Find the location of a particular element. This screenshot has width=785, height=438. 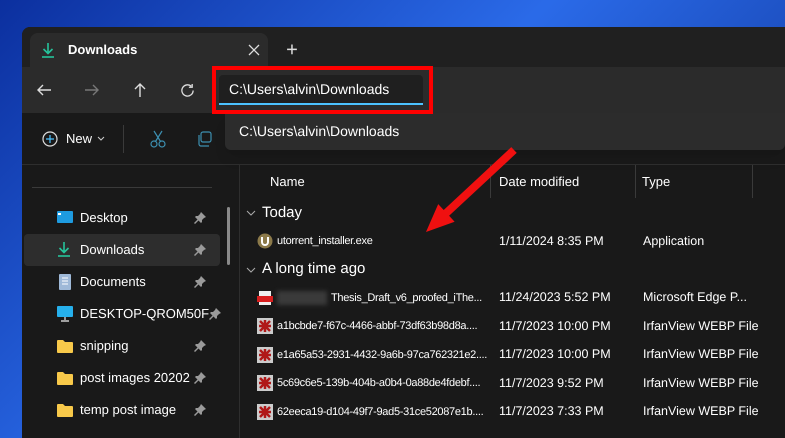

copy-icon is located at coordinates (204, 138).